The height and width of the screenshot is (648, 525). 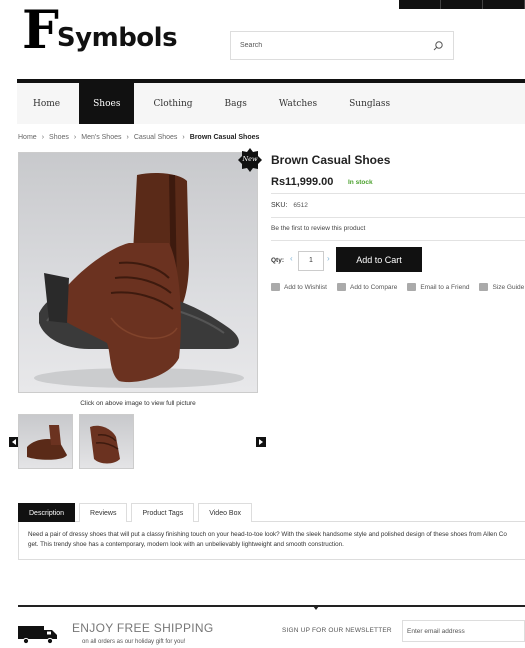 What do you see at coordinates (508, 287) in the screenshot?
I see `action-label: Size Guide` at bounding box center [508, 287].